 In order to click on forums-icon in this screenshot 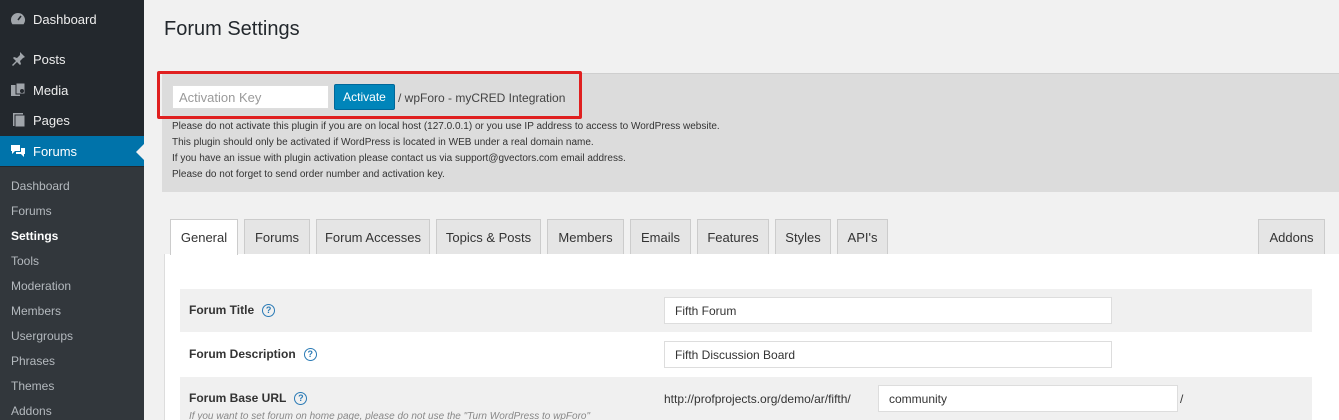, I will do `click(18, 151)`.